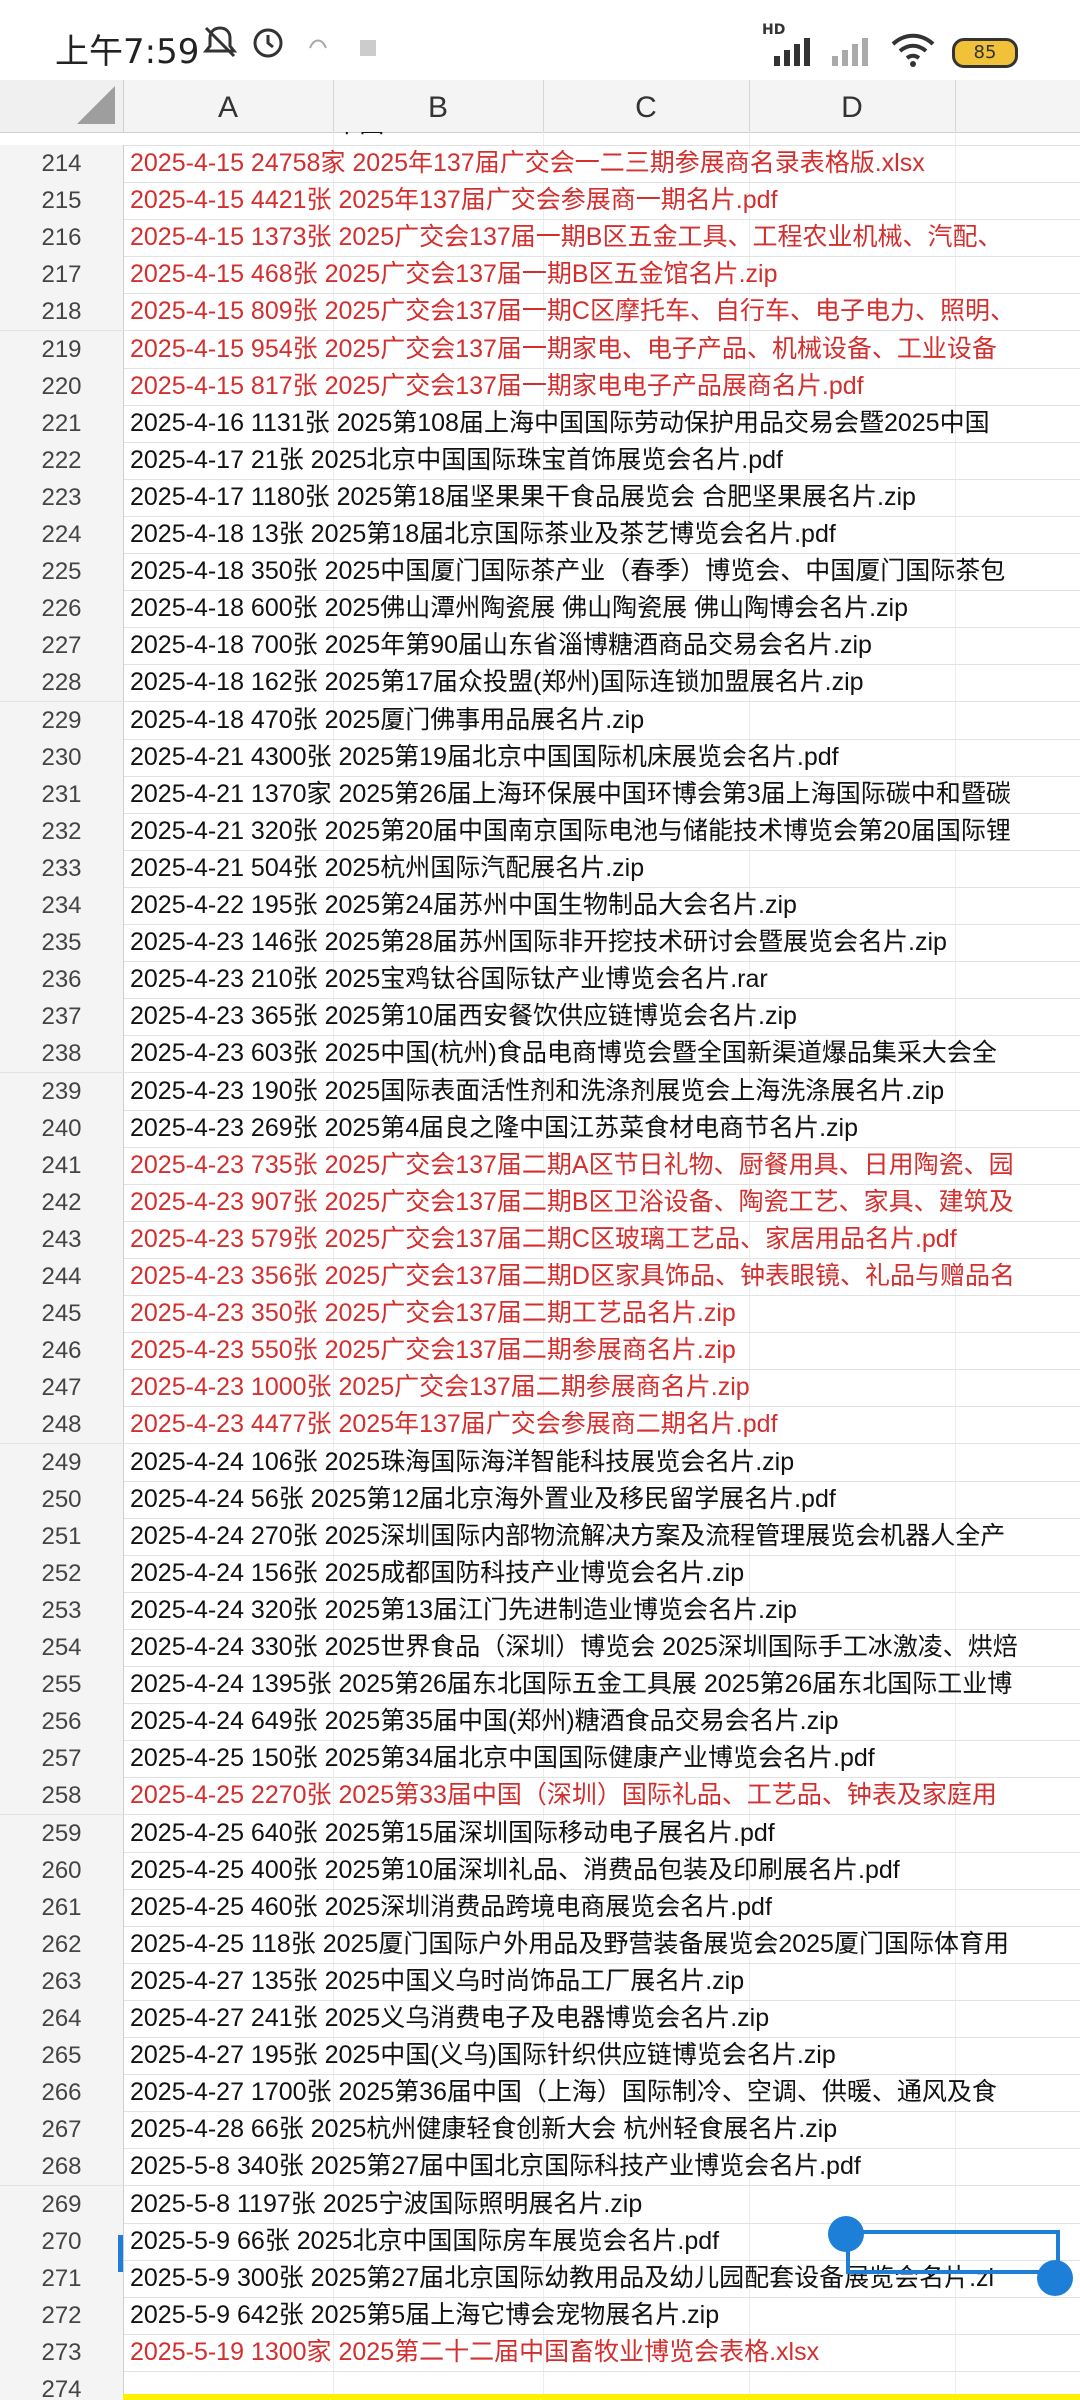 Image resolution: width=1080 pixels, height=2400 pixels. Describe the element at coordinates (456, 460) in the screenshot. I see `cell-a: 2025-4-17 21张 2025北京中国国际珠宝首饰展览会名片.pdf` at that location.